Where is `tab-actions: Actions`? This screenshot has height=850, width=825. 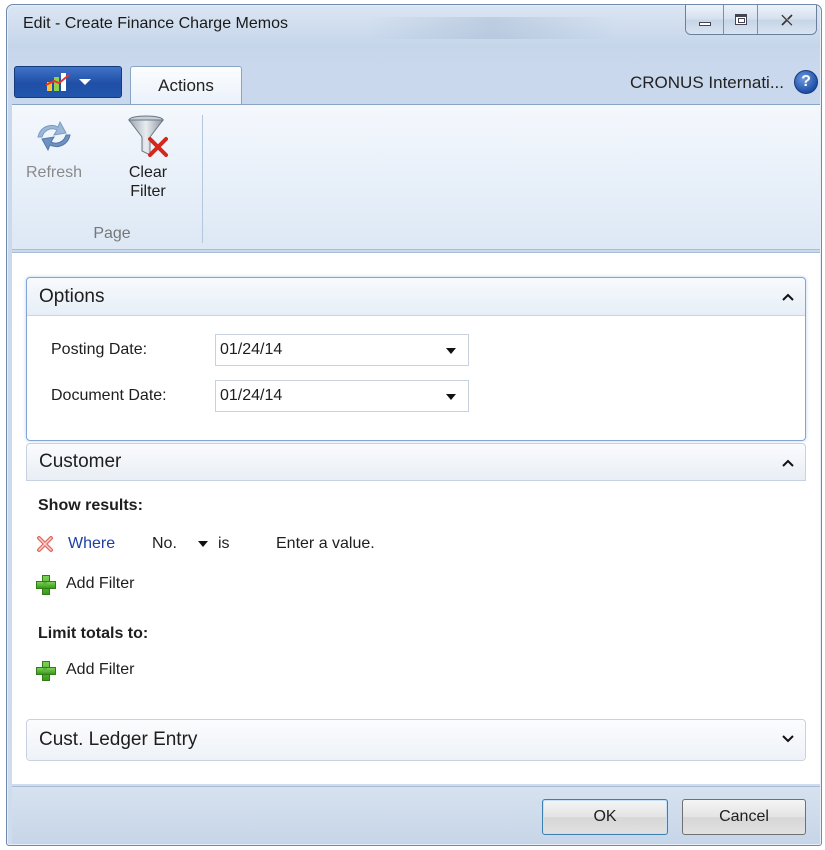
tab-actions: Actions is located at coordinates (186, 85).